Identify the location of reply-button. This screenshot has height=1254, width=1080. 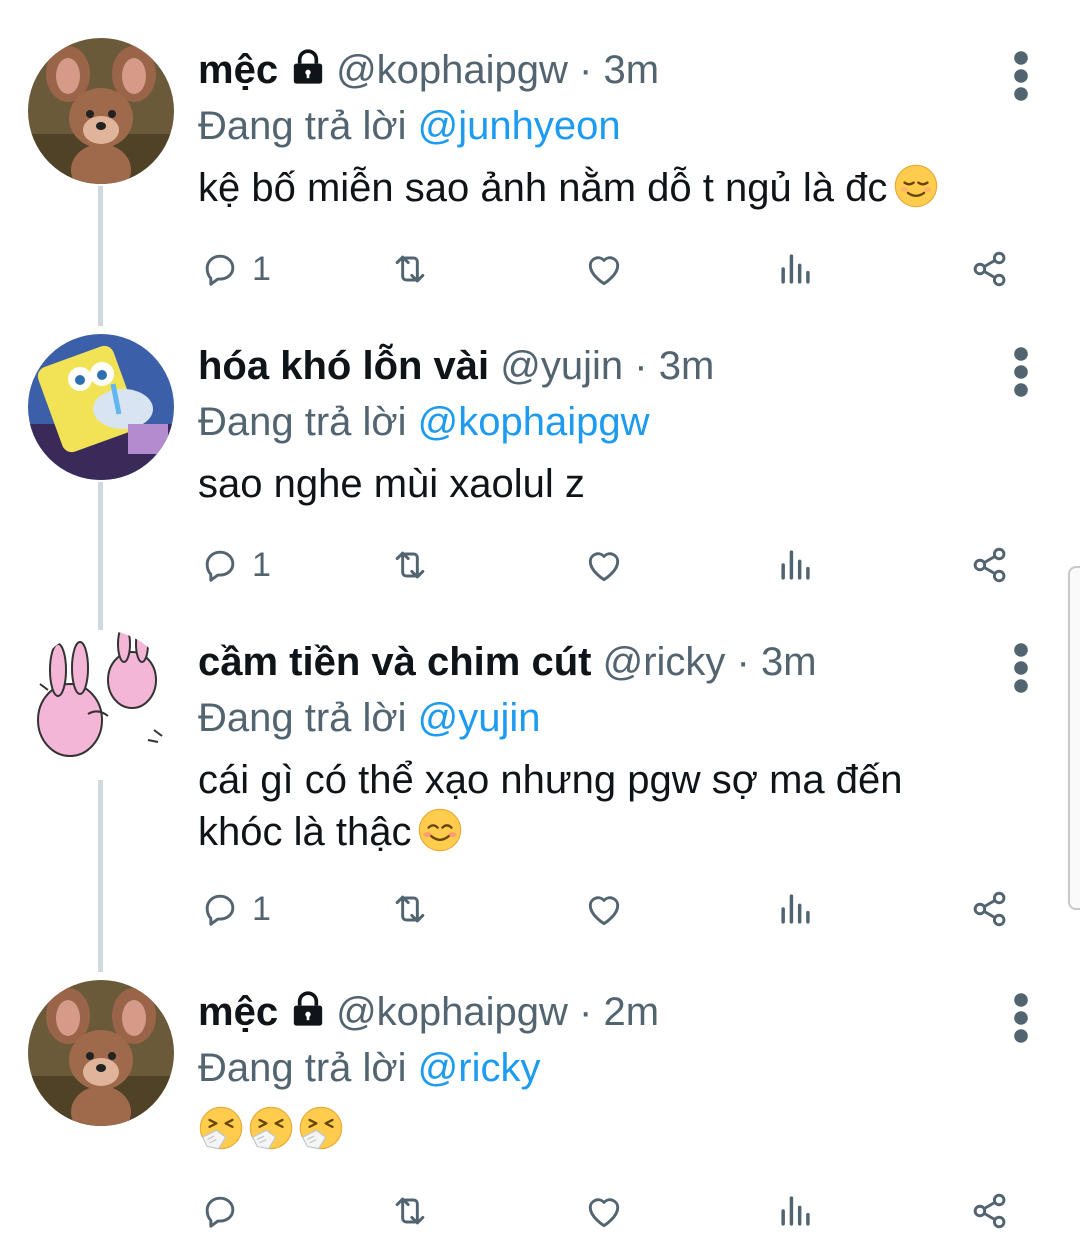
(220, 1211).